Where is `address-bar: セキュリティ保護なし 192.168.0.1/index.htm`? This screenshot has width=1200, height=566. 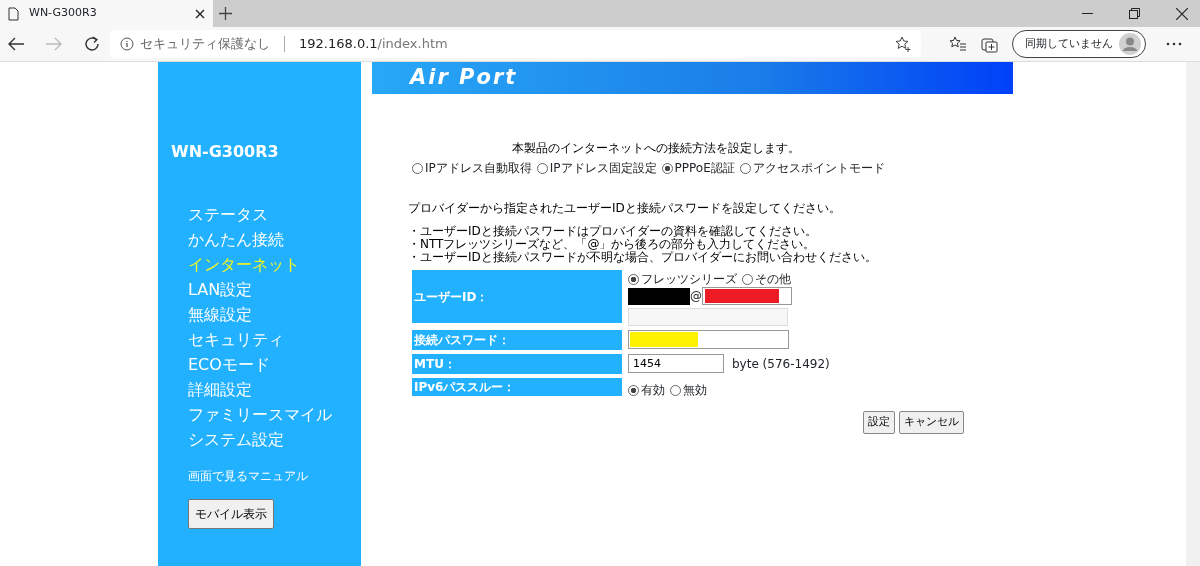
address-bar: セキュリティ保護なし 192.168.0.1/index.htm is located at coordinates (515, 44).